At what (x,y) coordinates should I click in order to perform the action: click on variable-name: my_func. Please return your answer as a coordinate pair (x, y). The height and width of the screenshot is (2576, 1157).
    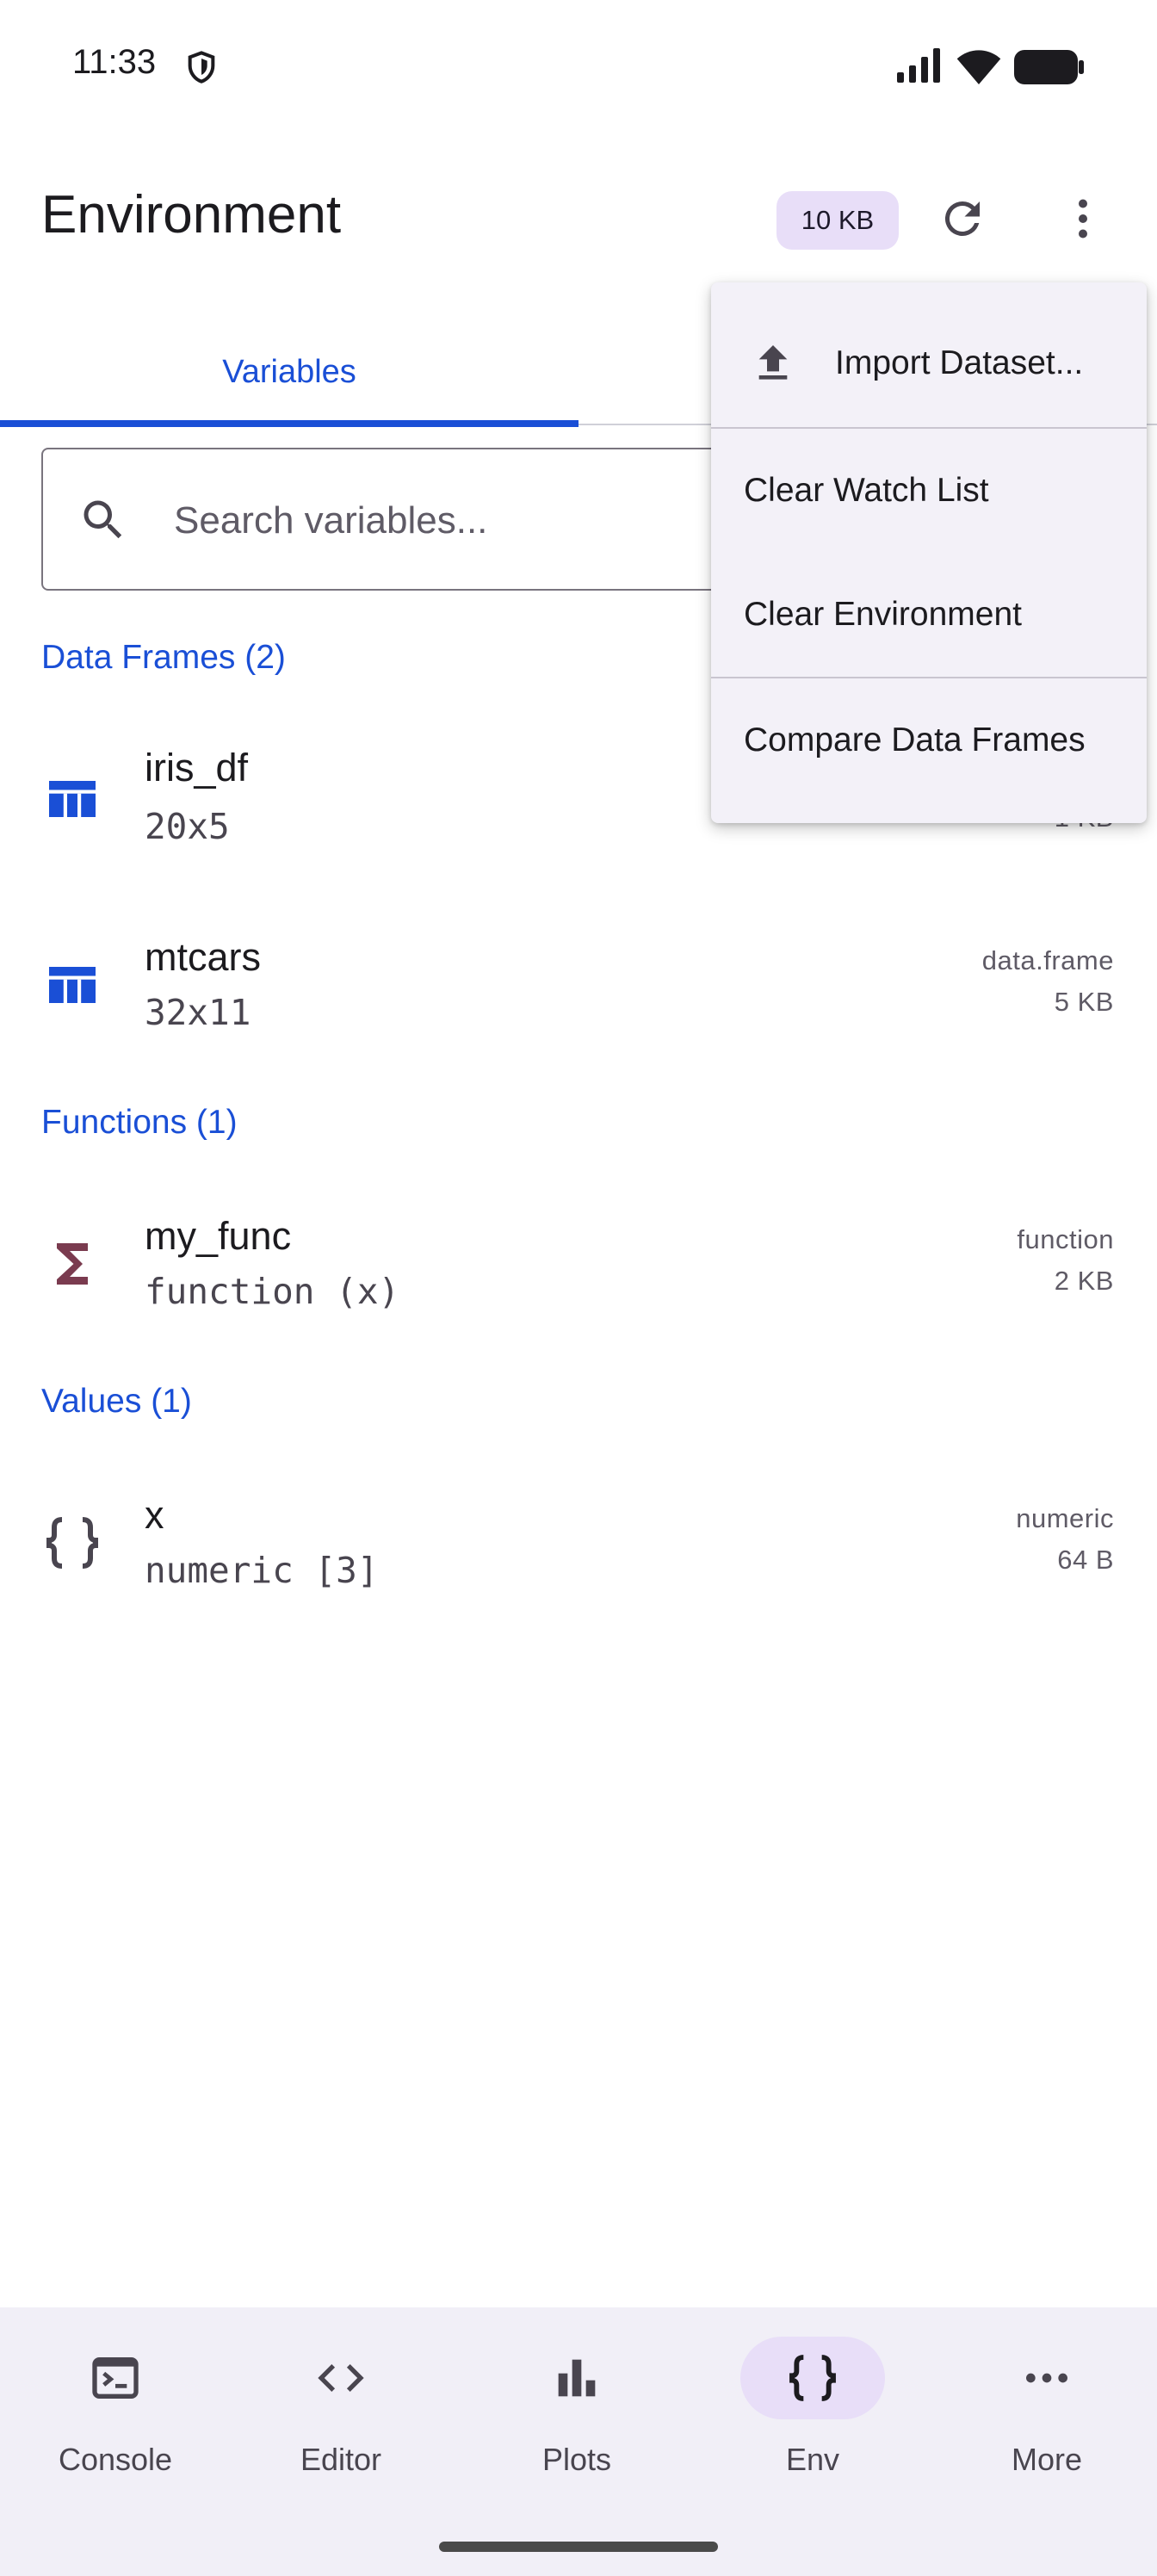
    Looking at the image, I should click on (219, 1236).